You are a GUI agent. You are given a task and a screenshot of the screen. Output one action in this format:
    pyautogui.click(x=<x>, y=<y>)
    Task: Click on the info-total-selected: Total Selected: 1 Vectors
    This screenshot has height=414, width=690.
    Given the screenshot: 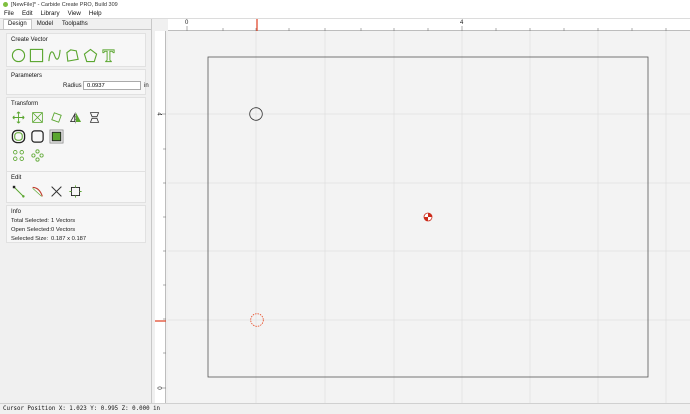 What is the action you would take?
    pyautogui.click(x=43, y=221)
    